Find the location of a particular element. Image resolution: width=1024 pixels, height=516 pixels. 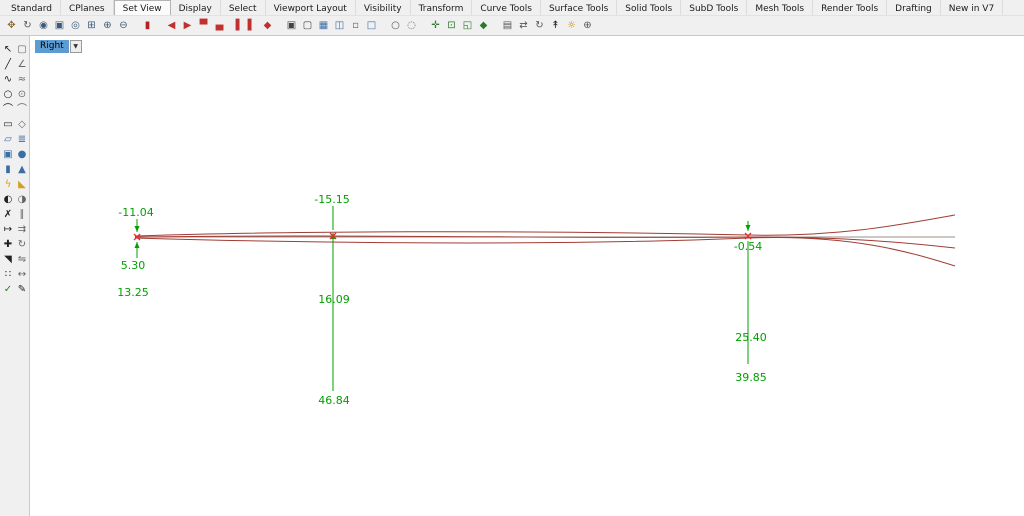

measurement-label: 16.09 is located at coordinates (334, 299).